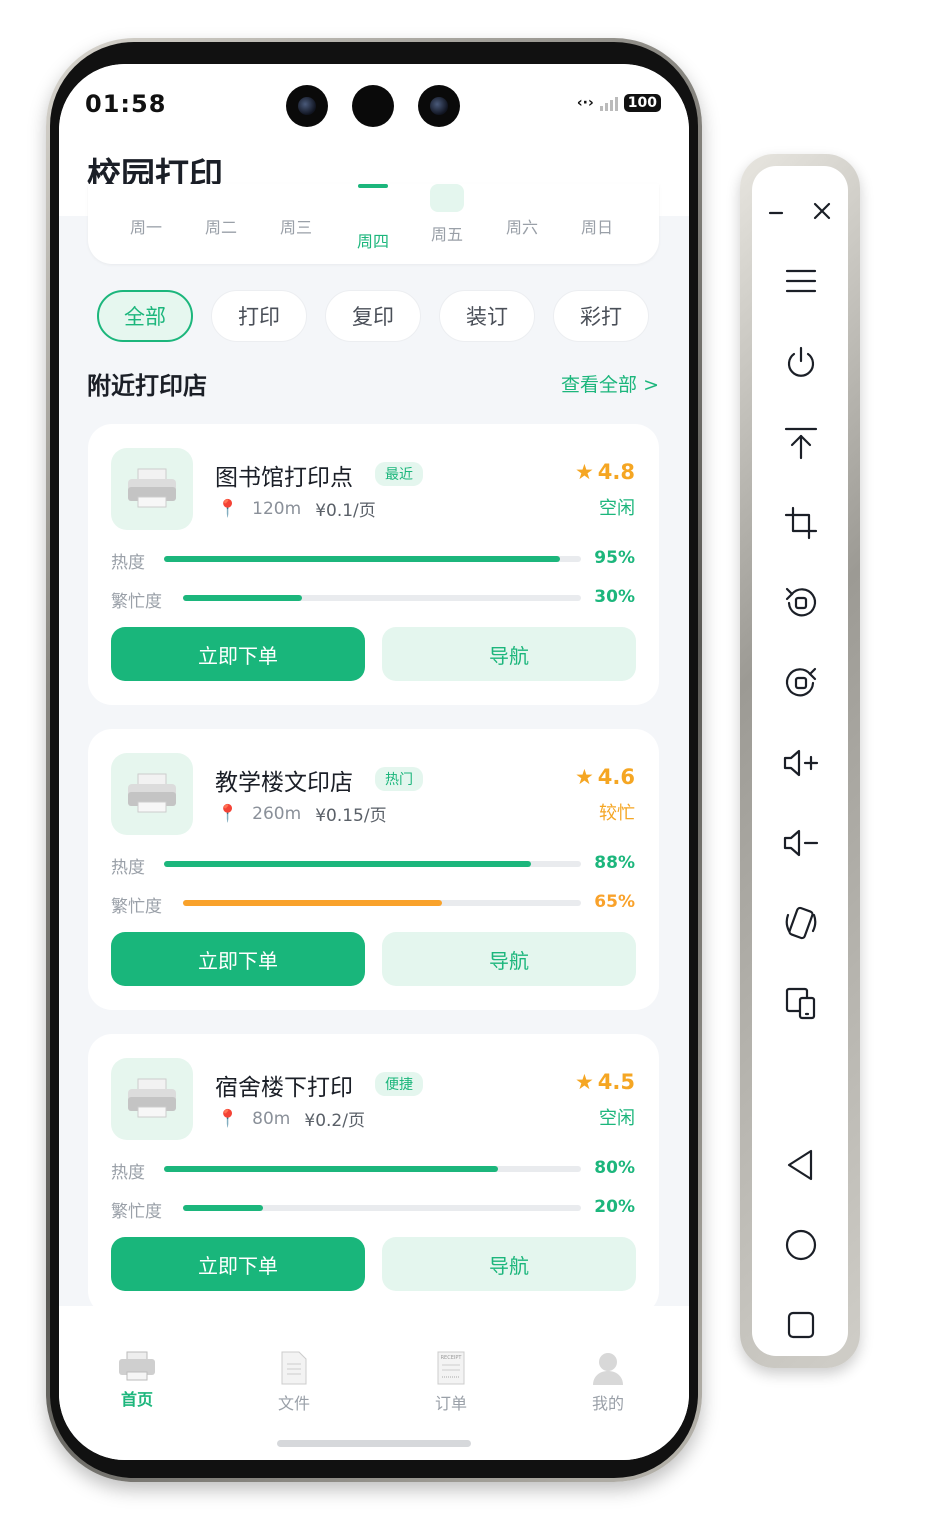 The height and width of the screenshot is (1536, 942). I want to click on signal-icon, so click(608, 103).